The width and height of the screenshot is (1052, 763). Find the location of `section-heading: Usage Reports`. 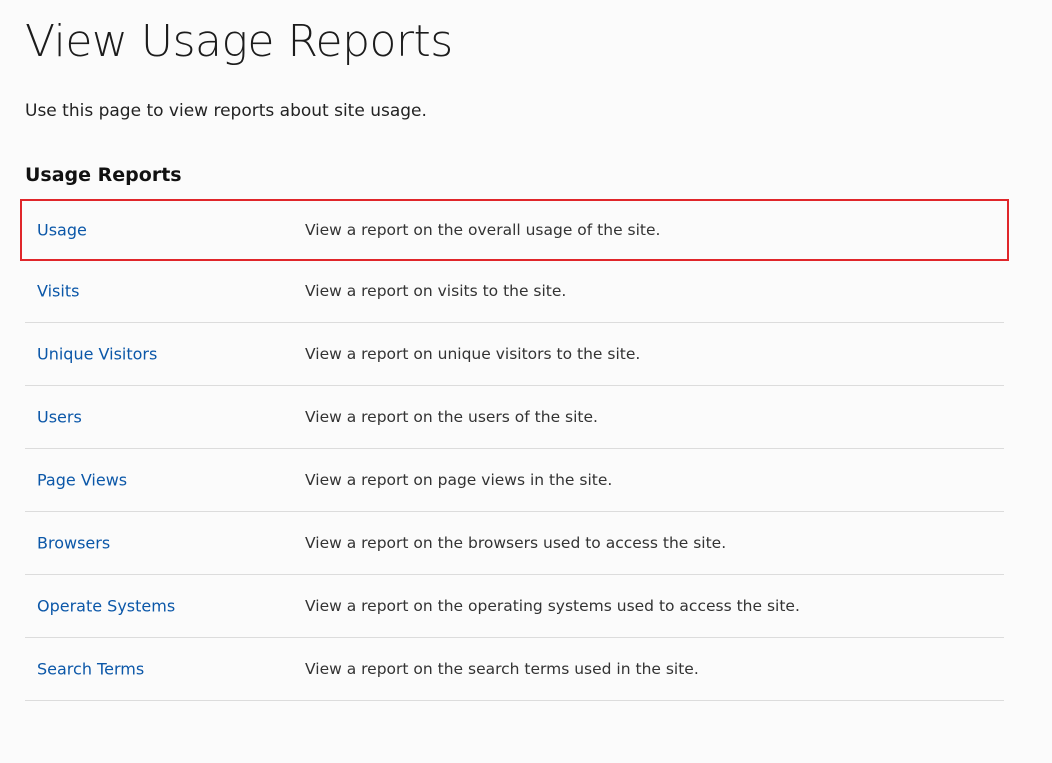

section-heading: Usage Reports is located at coordinates (103, 175).